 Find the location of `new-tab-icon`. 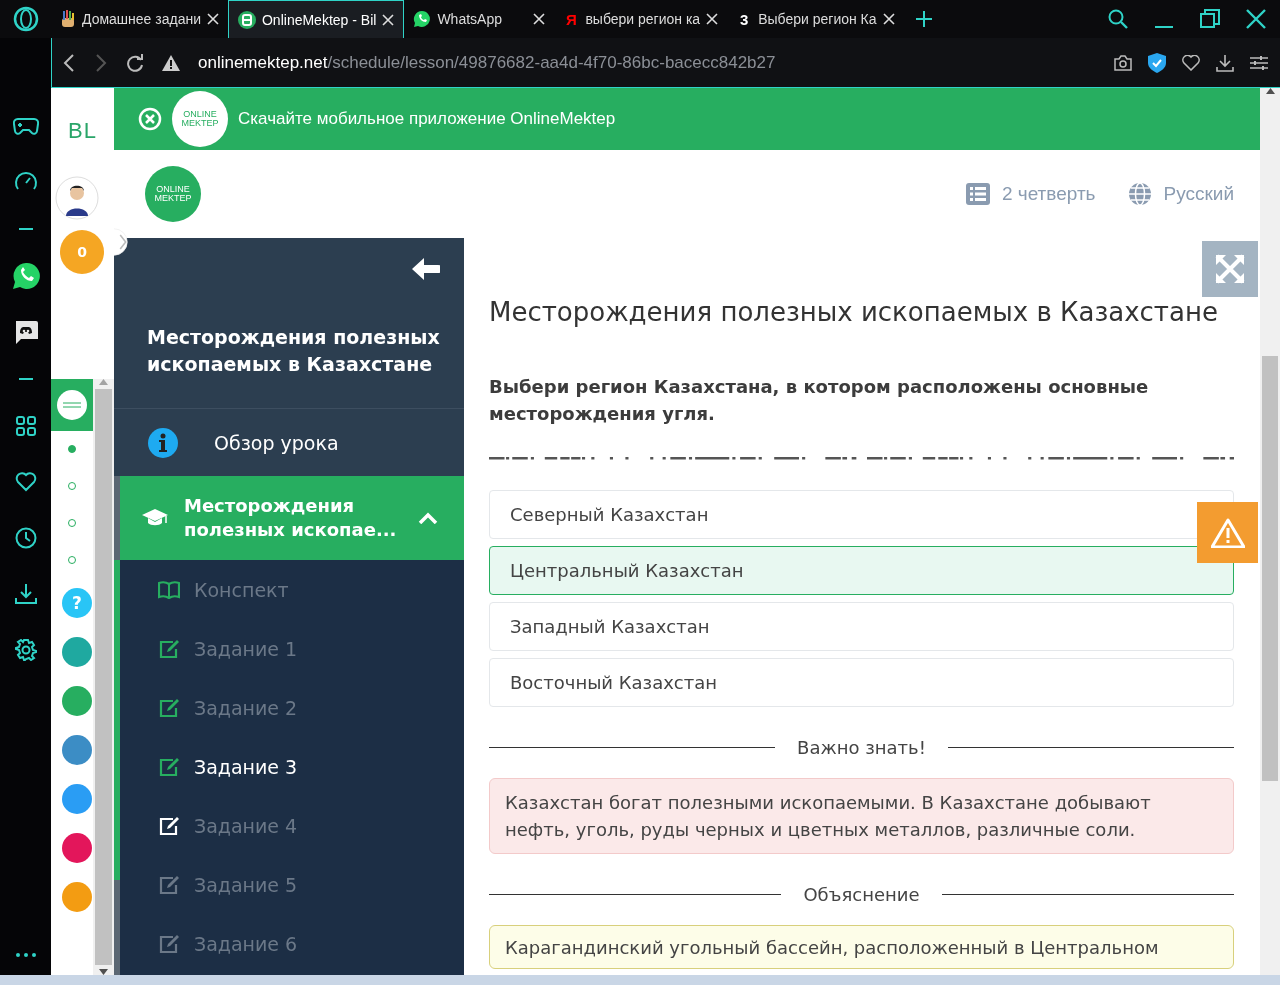

new-tab-icon is located at coordinates (923, 19).